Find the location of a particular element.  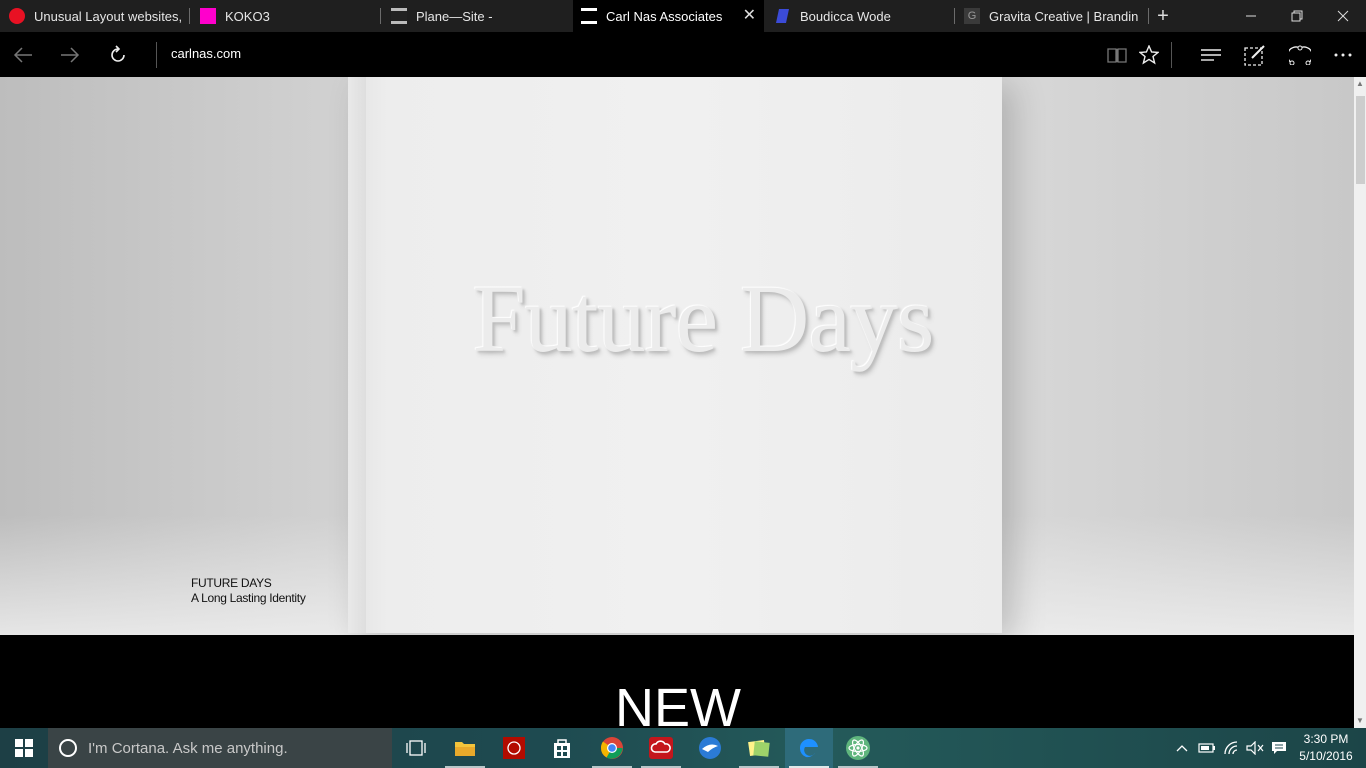

new-tab-button: + is located at coordinates (1163, 16).